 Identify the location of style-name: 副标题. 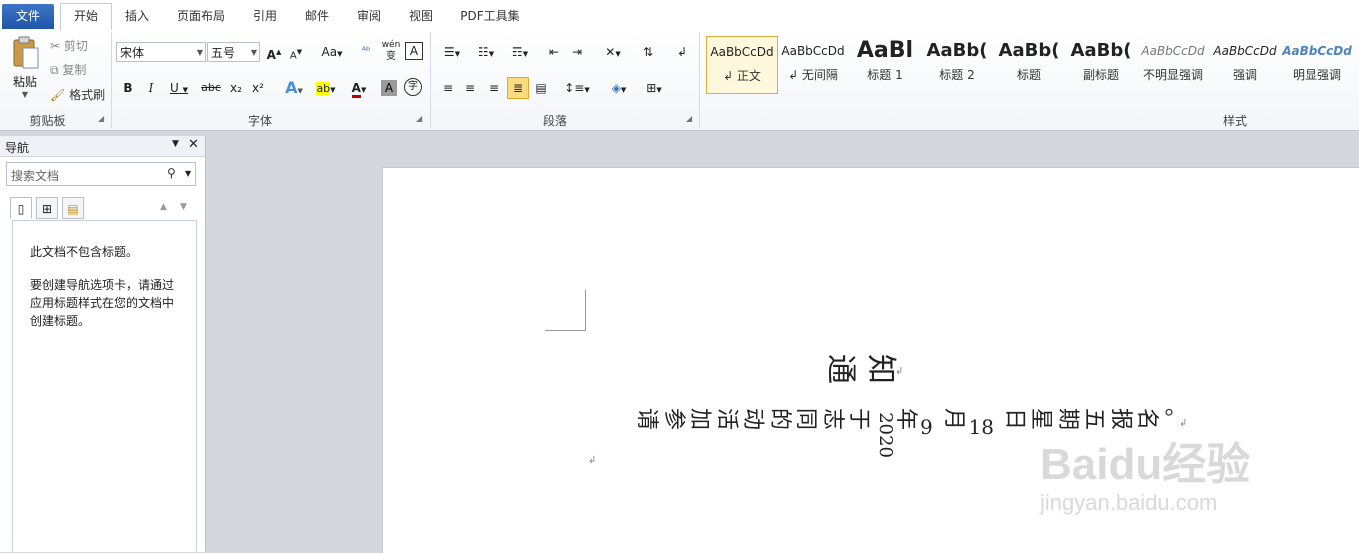
(1100, 75).